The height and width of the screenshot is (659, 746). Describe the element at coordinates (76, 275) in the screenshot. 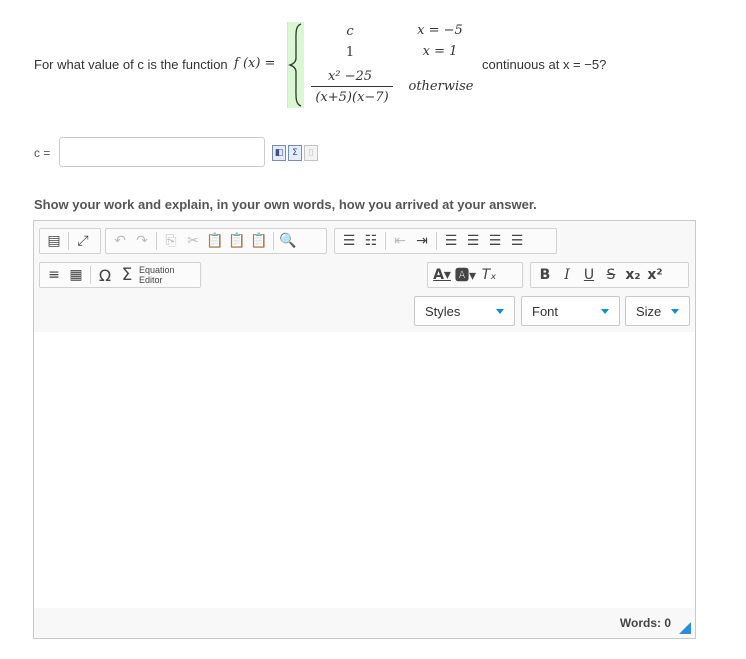

I see `table-icon: ▦` at that location.